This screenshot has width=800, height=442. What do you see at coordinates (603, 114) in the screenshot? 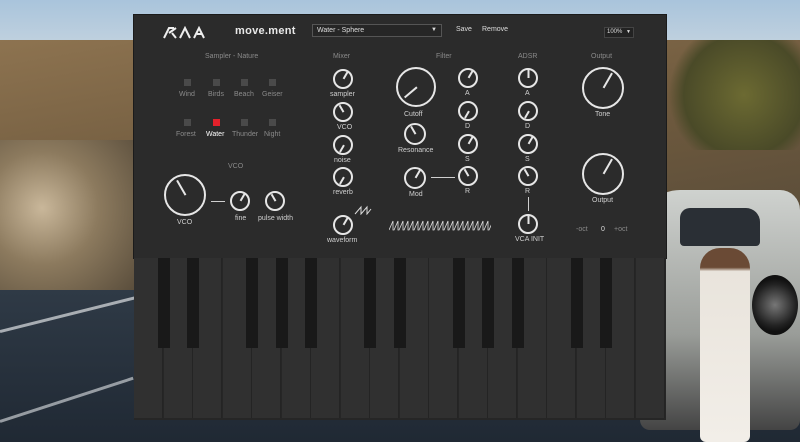
I see `tone-label: Tone` at bounding box center [603, 114].